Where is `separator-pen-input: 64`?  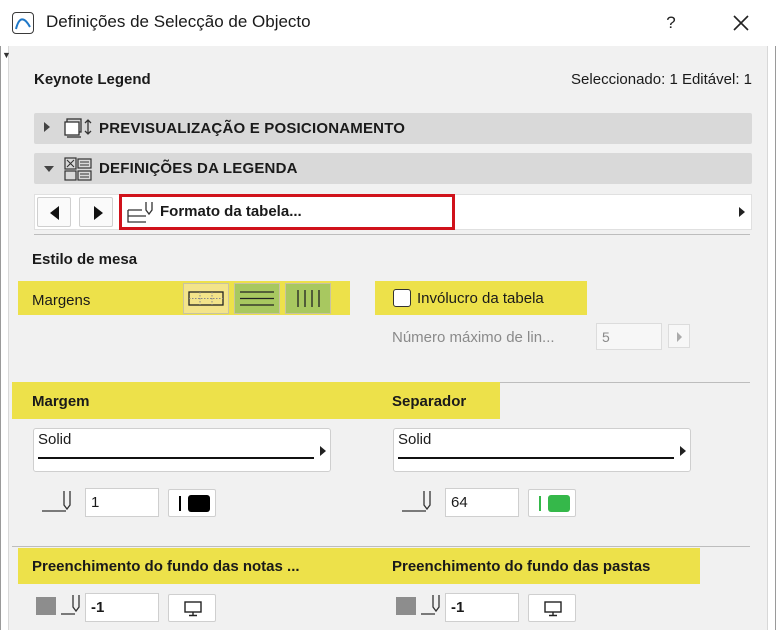 separator-pen-input: 64 is located at coordinates (482, 502).